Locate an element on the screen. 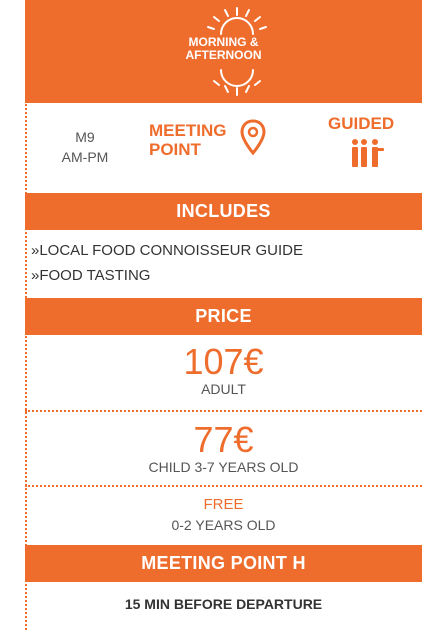 The height and width of the screenshot is (630, 429). adult-price-label: ADULT is located at coordinates (223, 389).